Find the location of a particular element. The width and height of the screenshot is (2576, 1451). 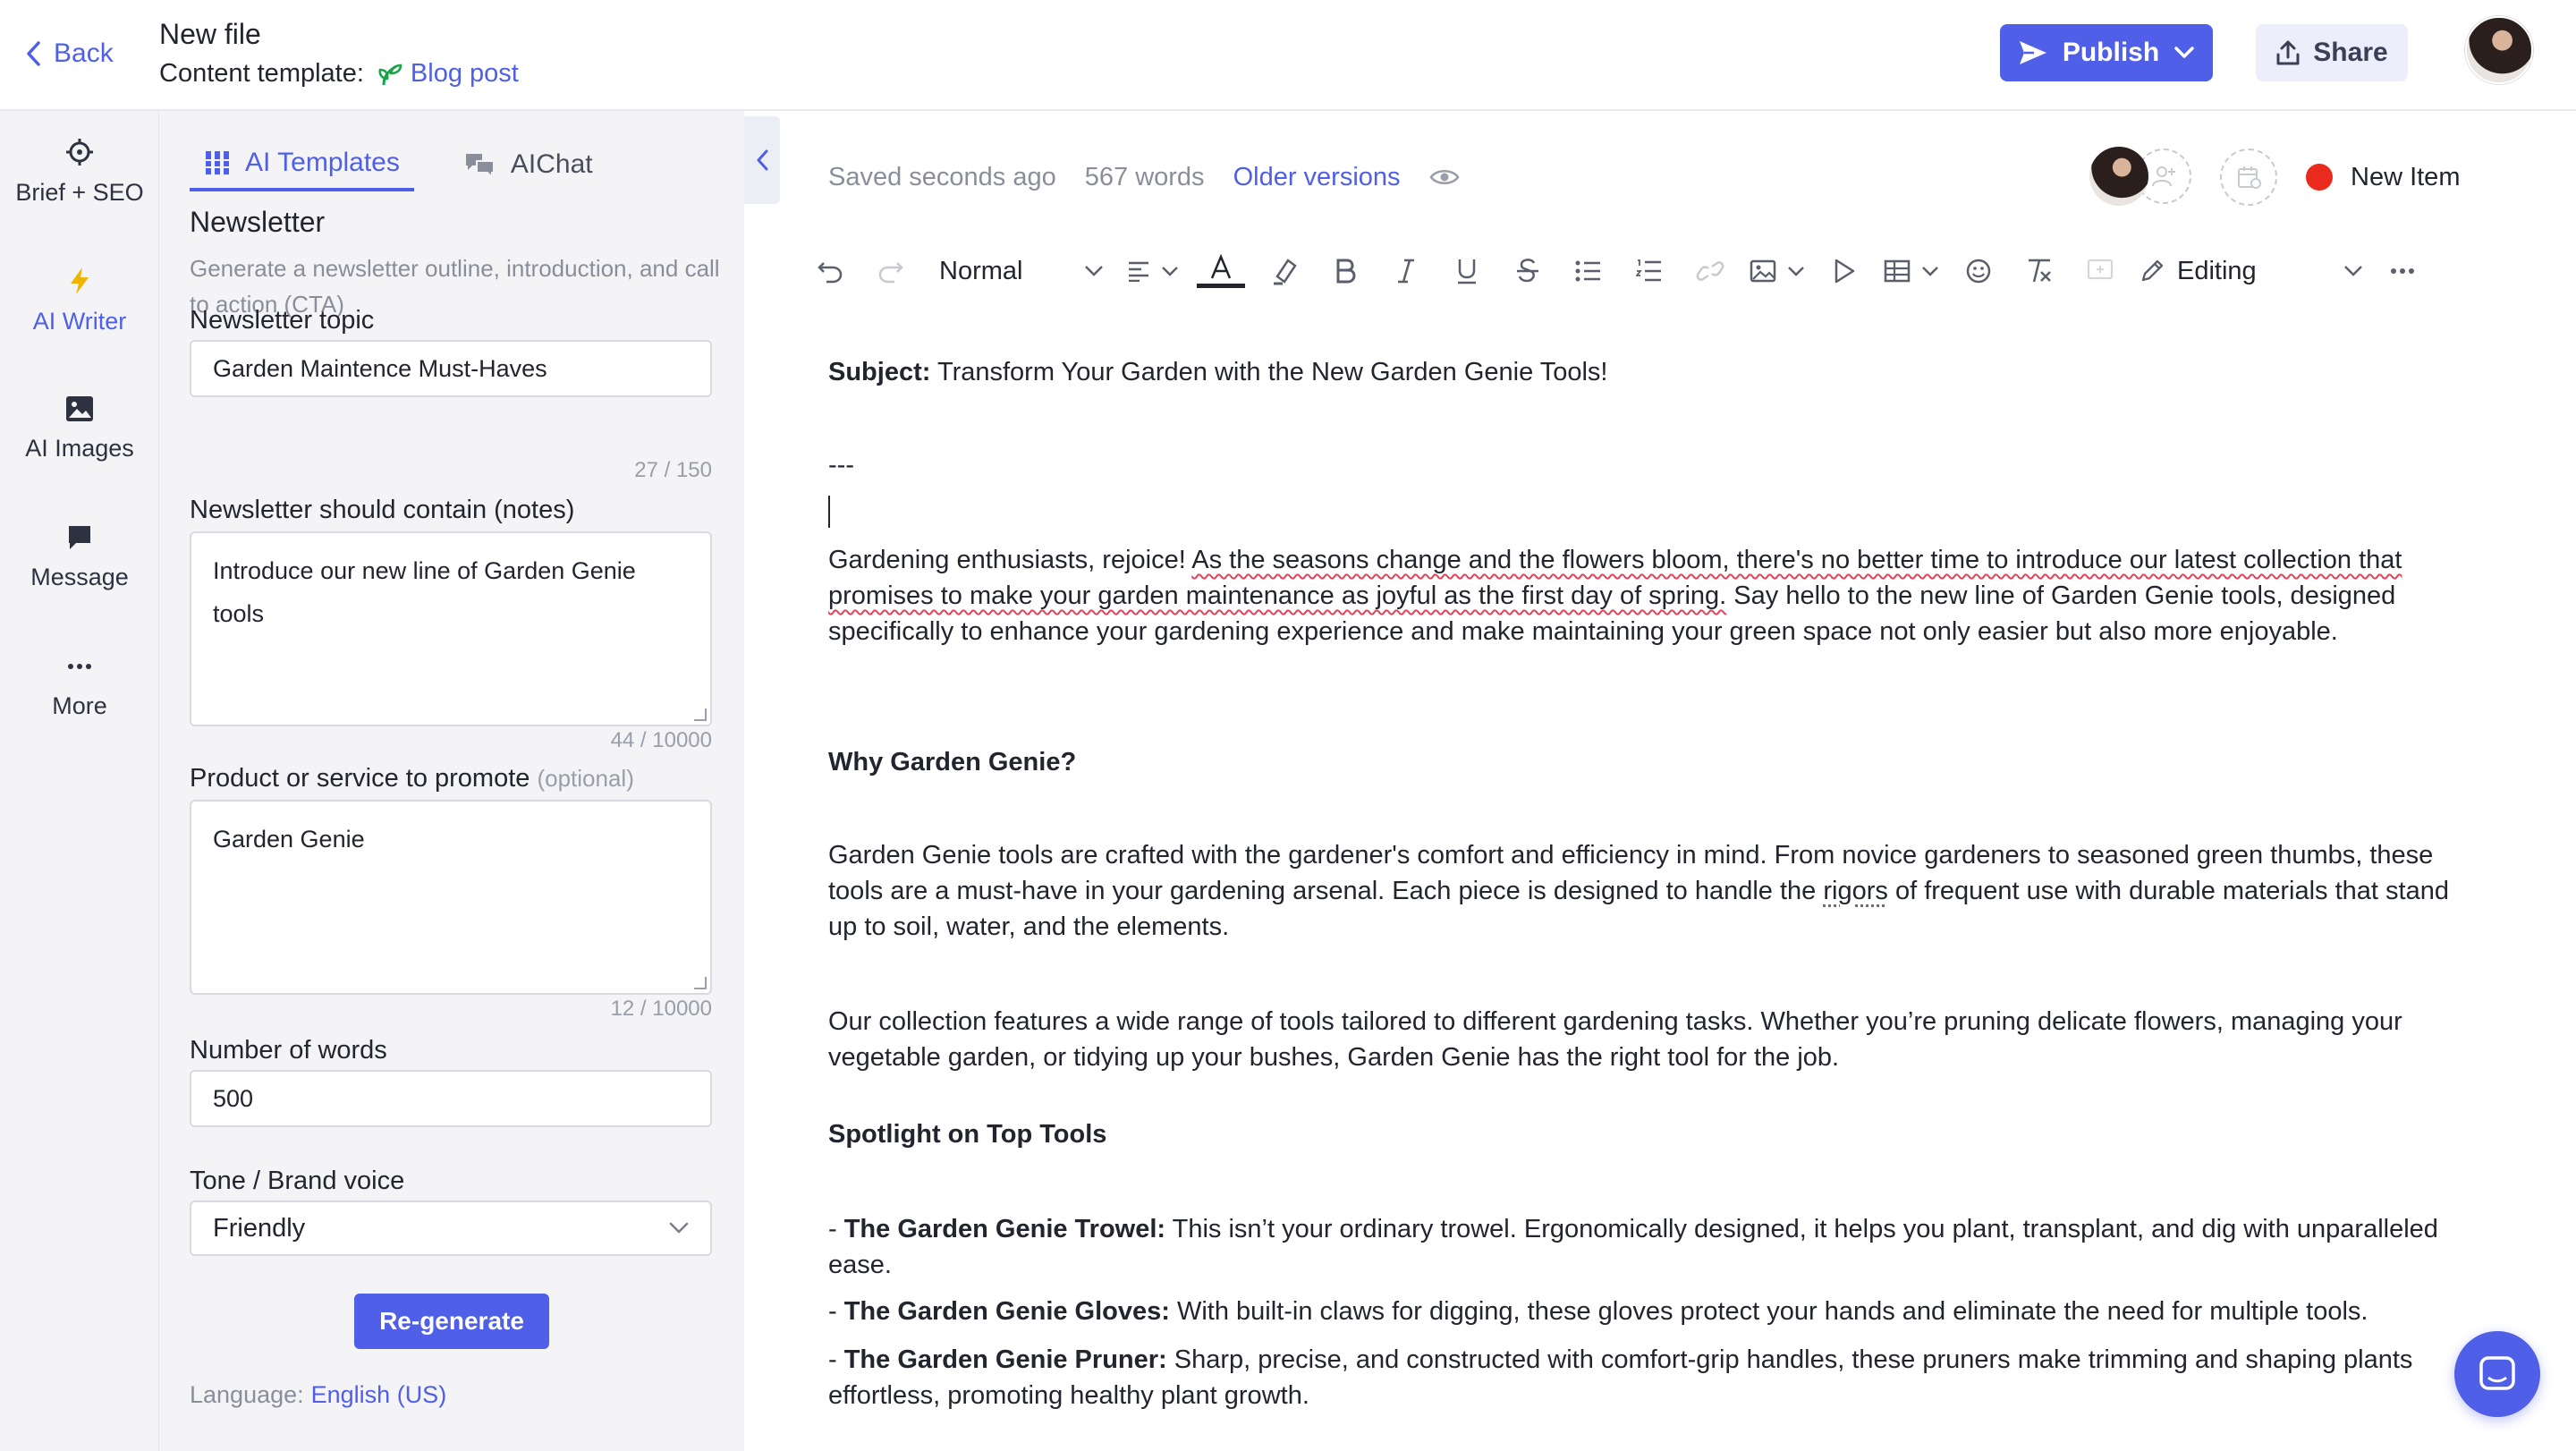

editing-mode-value: Editing is located at coordinates (2217, 270).